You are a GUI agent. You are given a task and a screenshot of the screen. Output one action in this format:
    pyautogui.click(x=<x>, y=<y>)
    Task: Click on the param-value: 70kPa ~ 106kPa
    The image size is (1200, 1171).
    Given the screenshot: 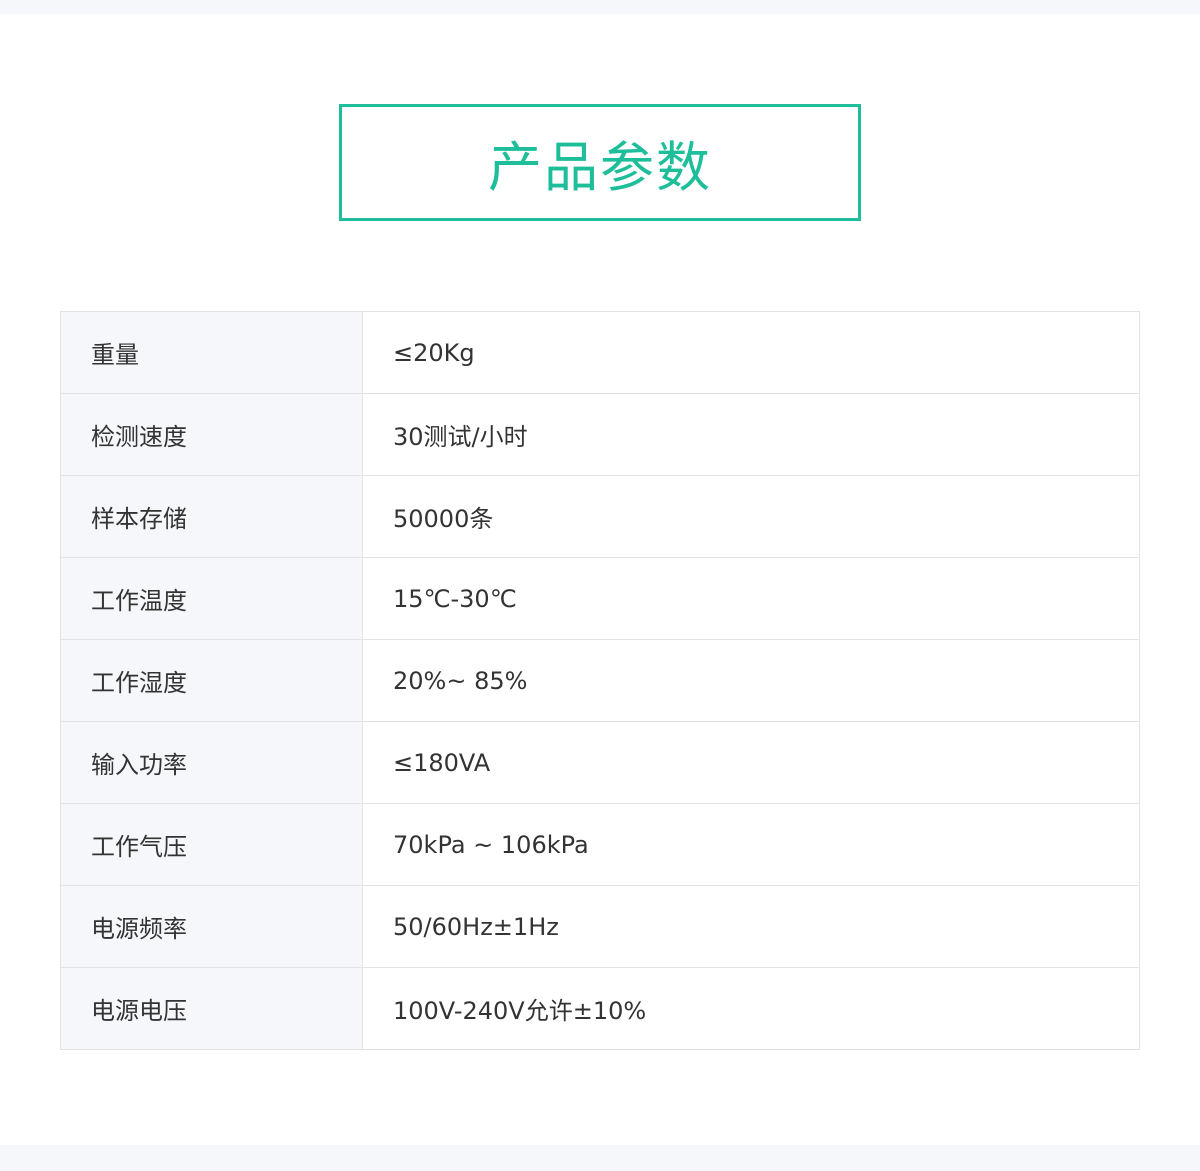 What is the action you would take?
    pyautogui.click(x=751, y=844)
    